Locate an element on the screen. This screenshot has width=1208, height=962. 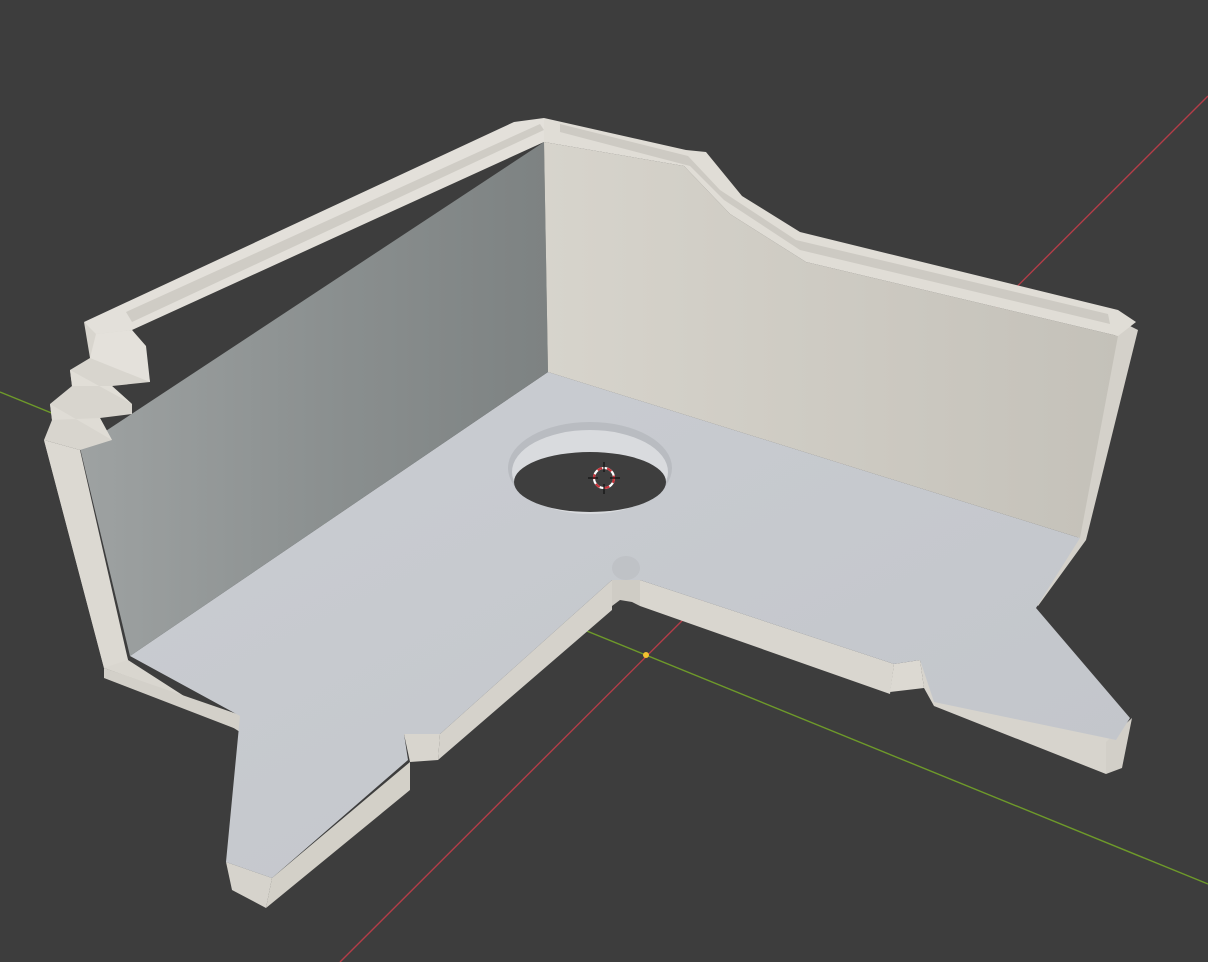
origin-dot is located at coordinates (646, 655).